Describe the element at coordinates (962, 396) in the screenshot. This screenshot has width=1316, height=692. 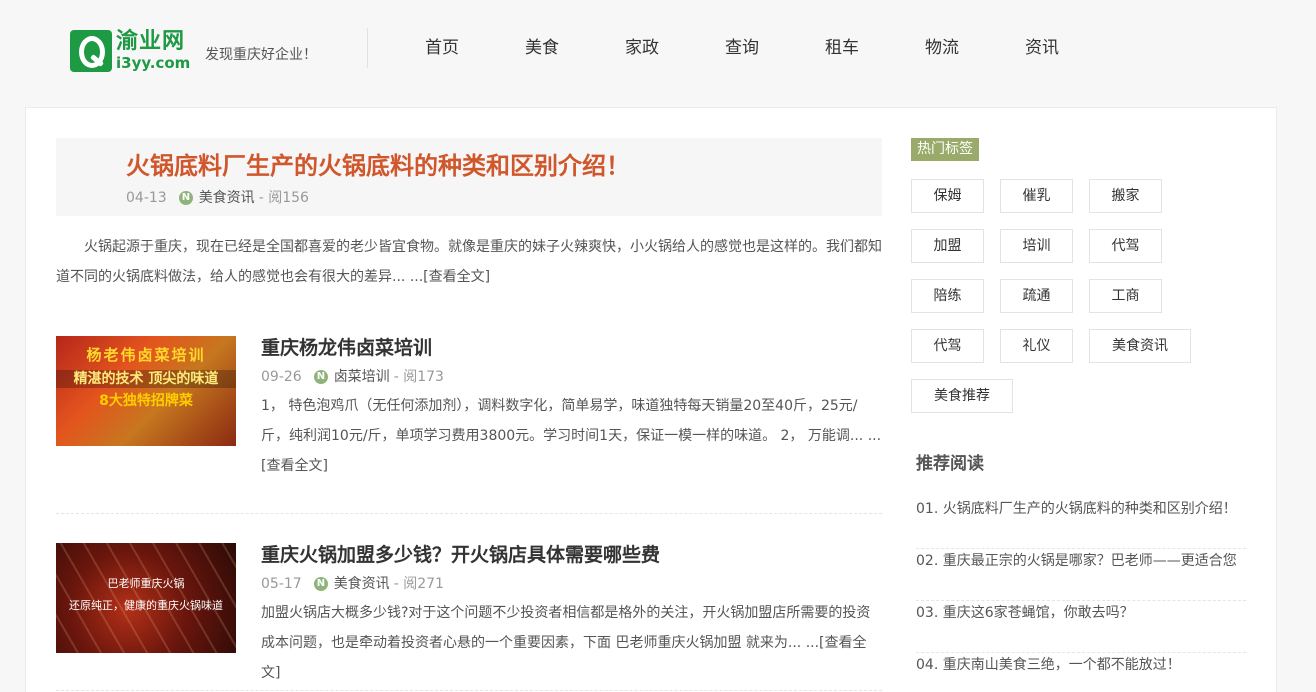
I see `tag-link: 美食推荐` at that location.